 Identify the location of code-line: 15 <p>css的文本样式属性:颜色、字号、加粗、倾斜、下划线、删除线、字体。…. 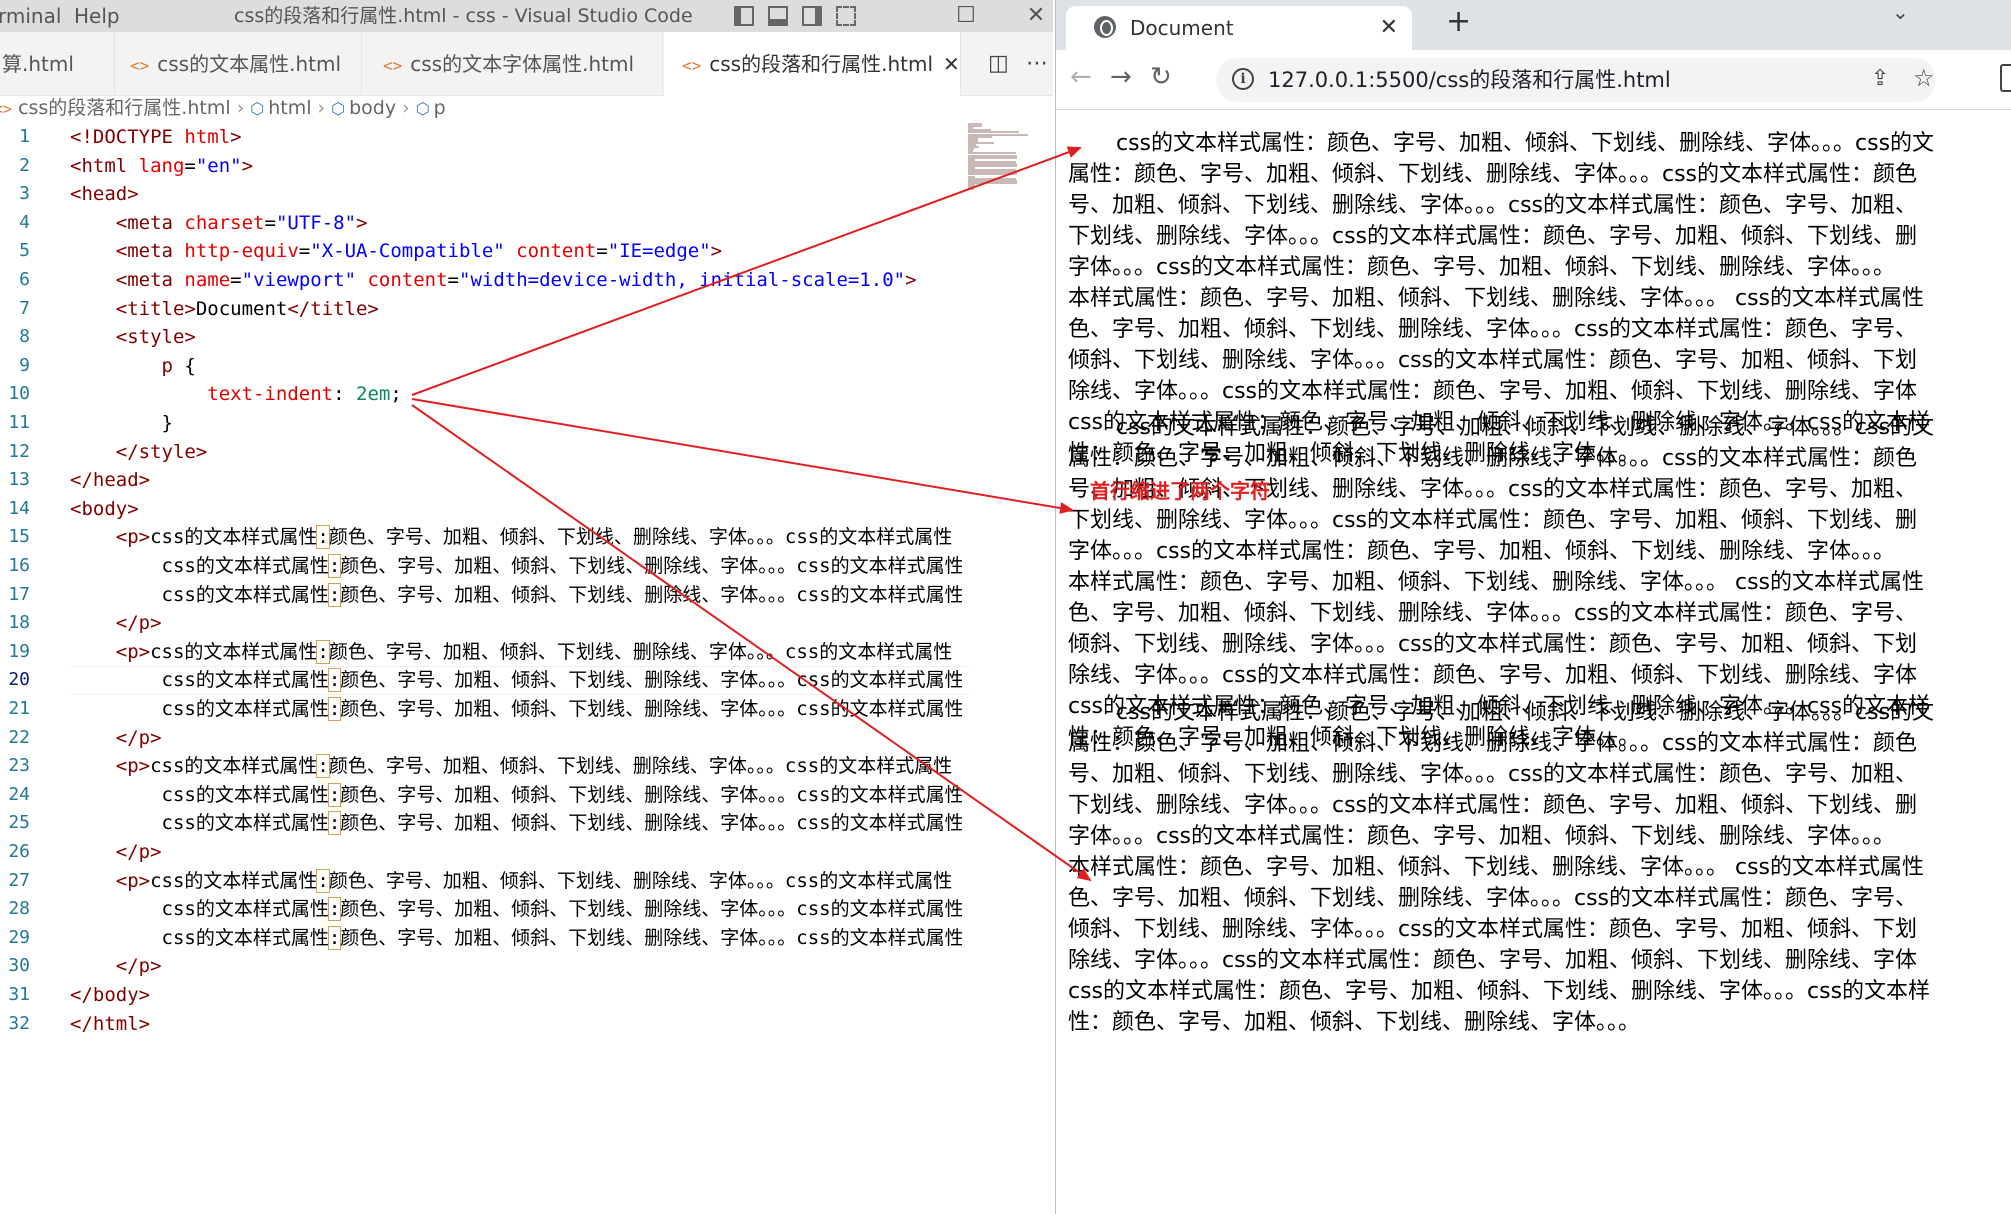
(481, 537).